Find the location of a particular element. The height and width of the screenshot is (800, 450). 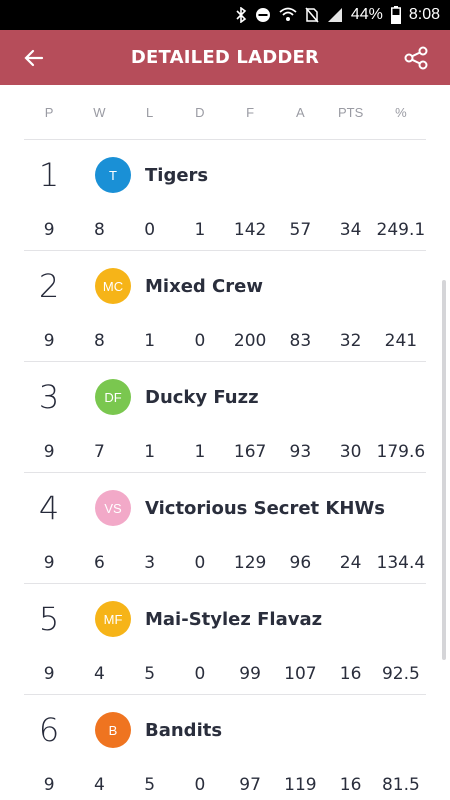

share-icon is located at coordinates (416, 57).